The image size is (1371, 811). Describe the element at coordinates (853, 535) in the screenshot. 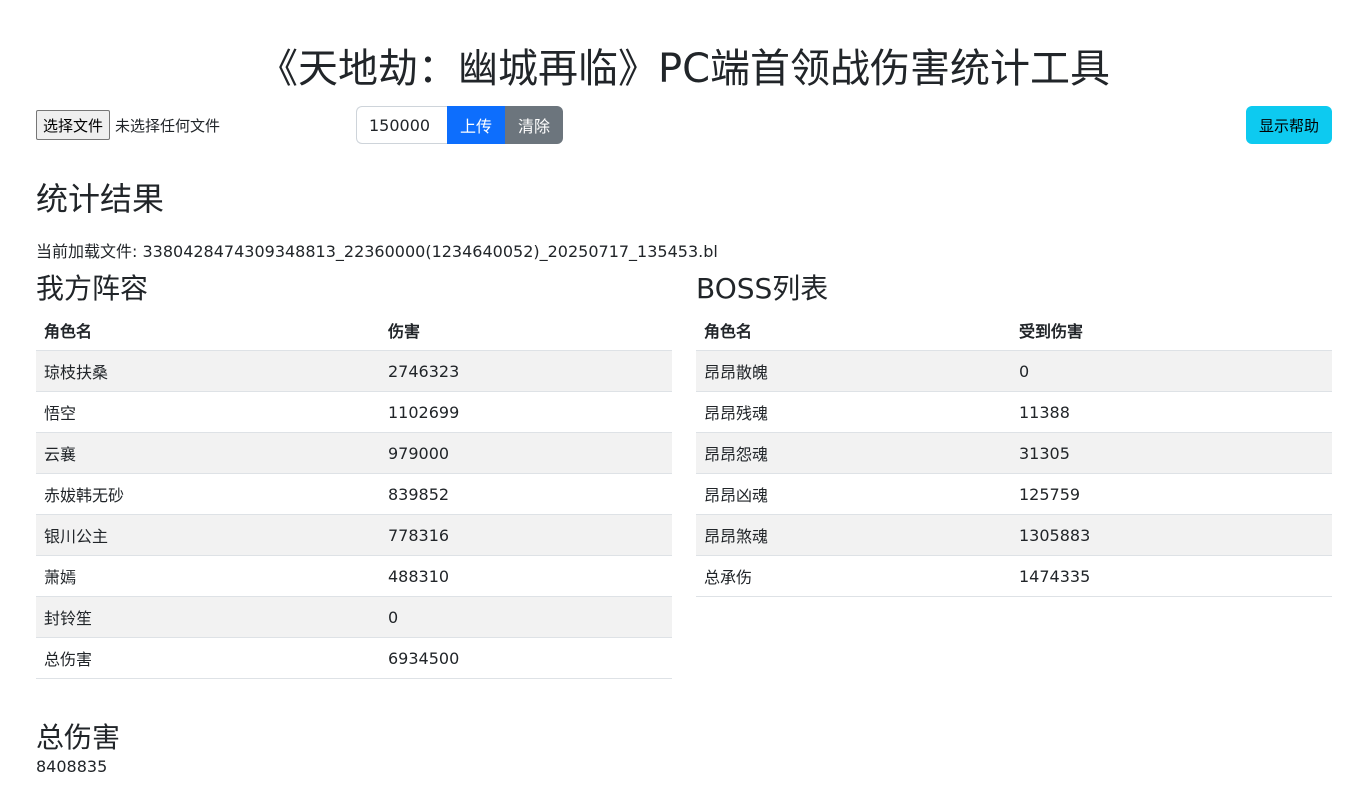

I see `boss-name: 昂昂煞魂` at that location.